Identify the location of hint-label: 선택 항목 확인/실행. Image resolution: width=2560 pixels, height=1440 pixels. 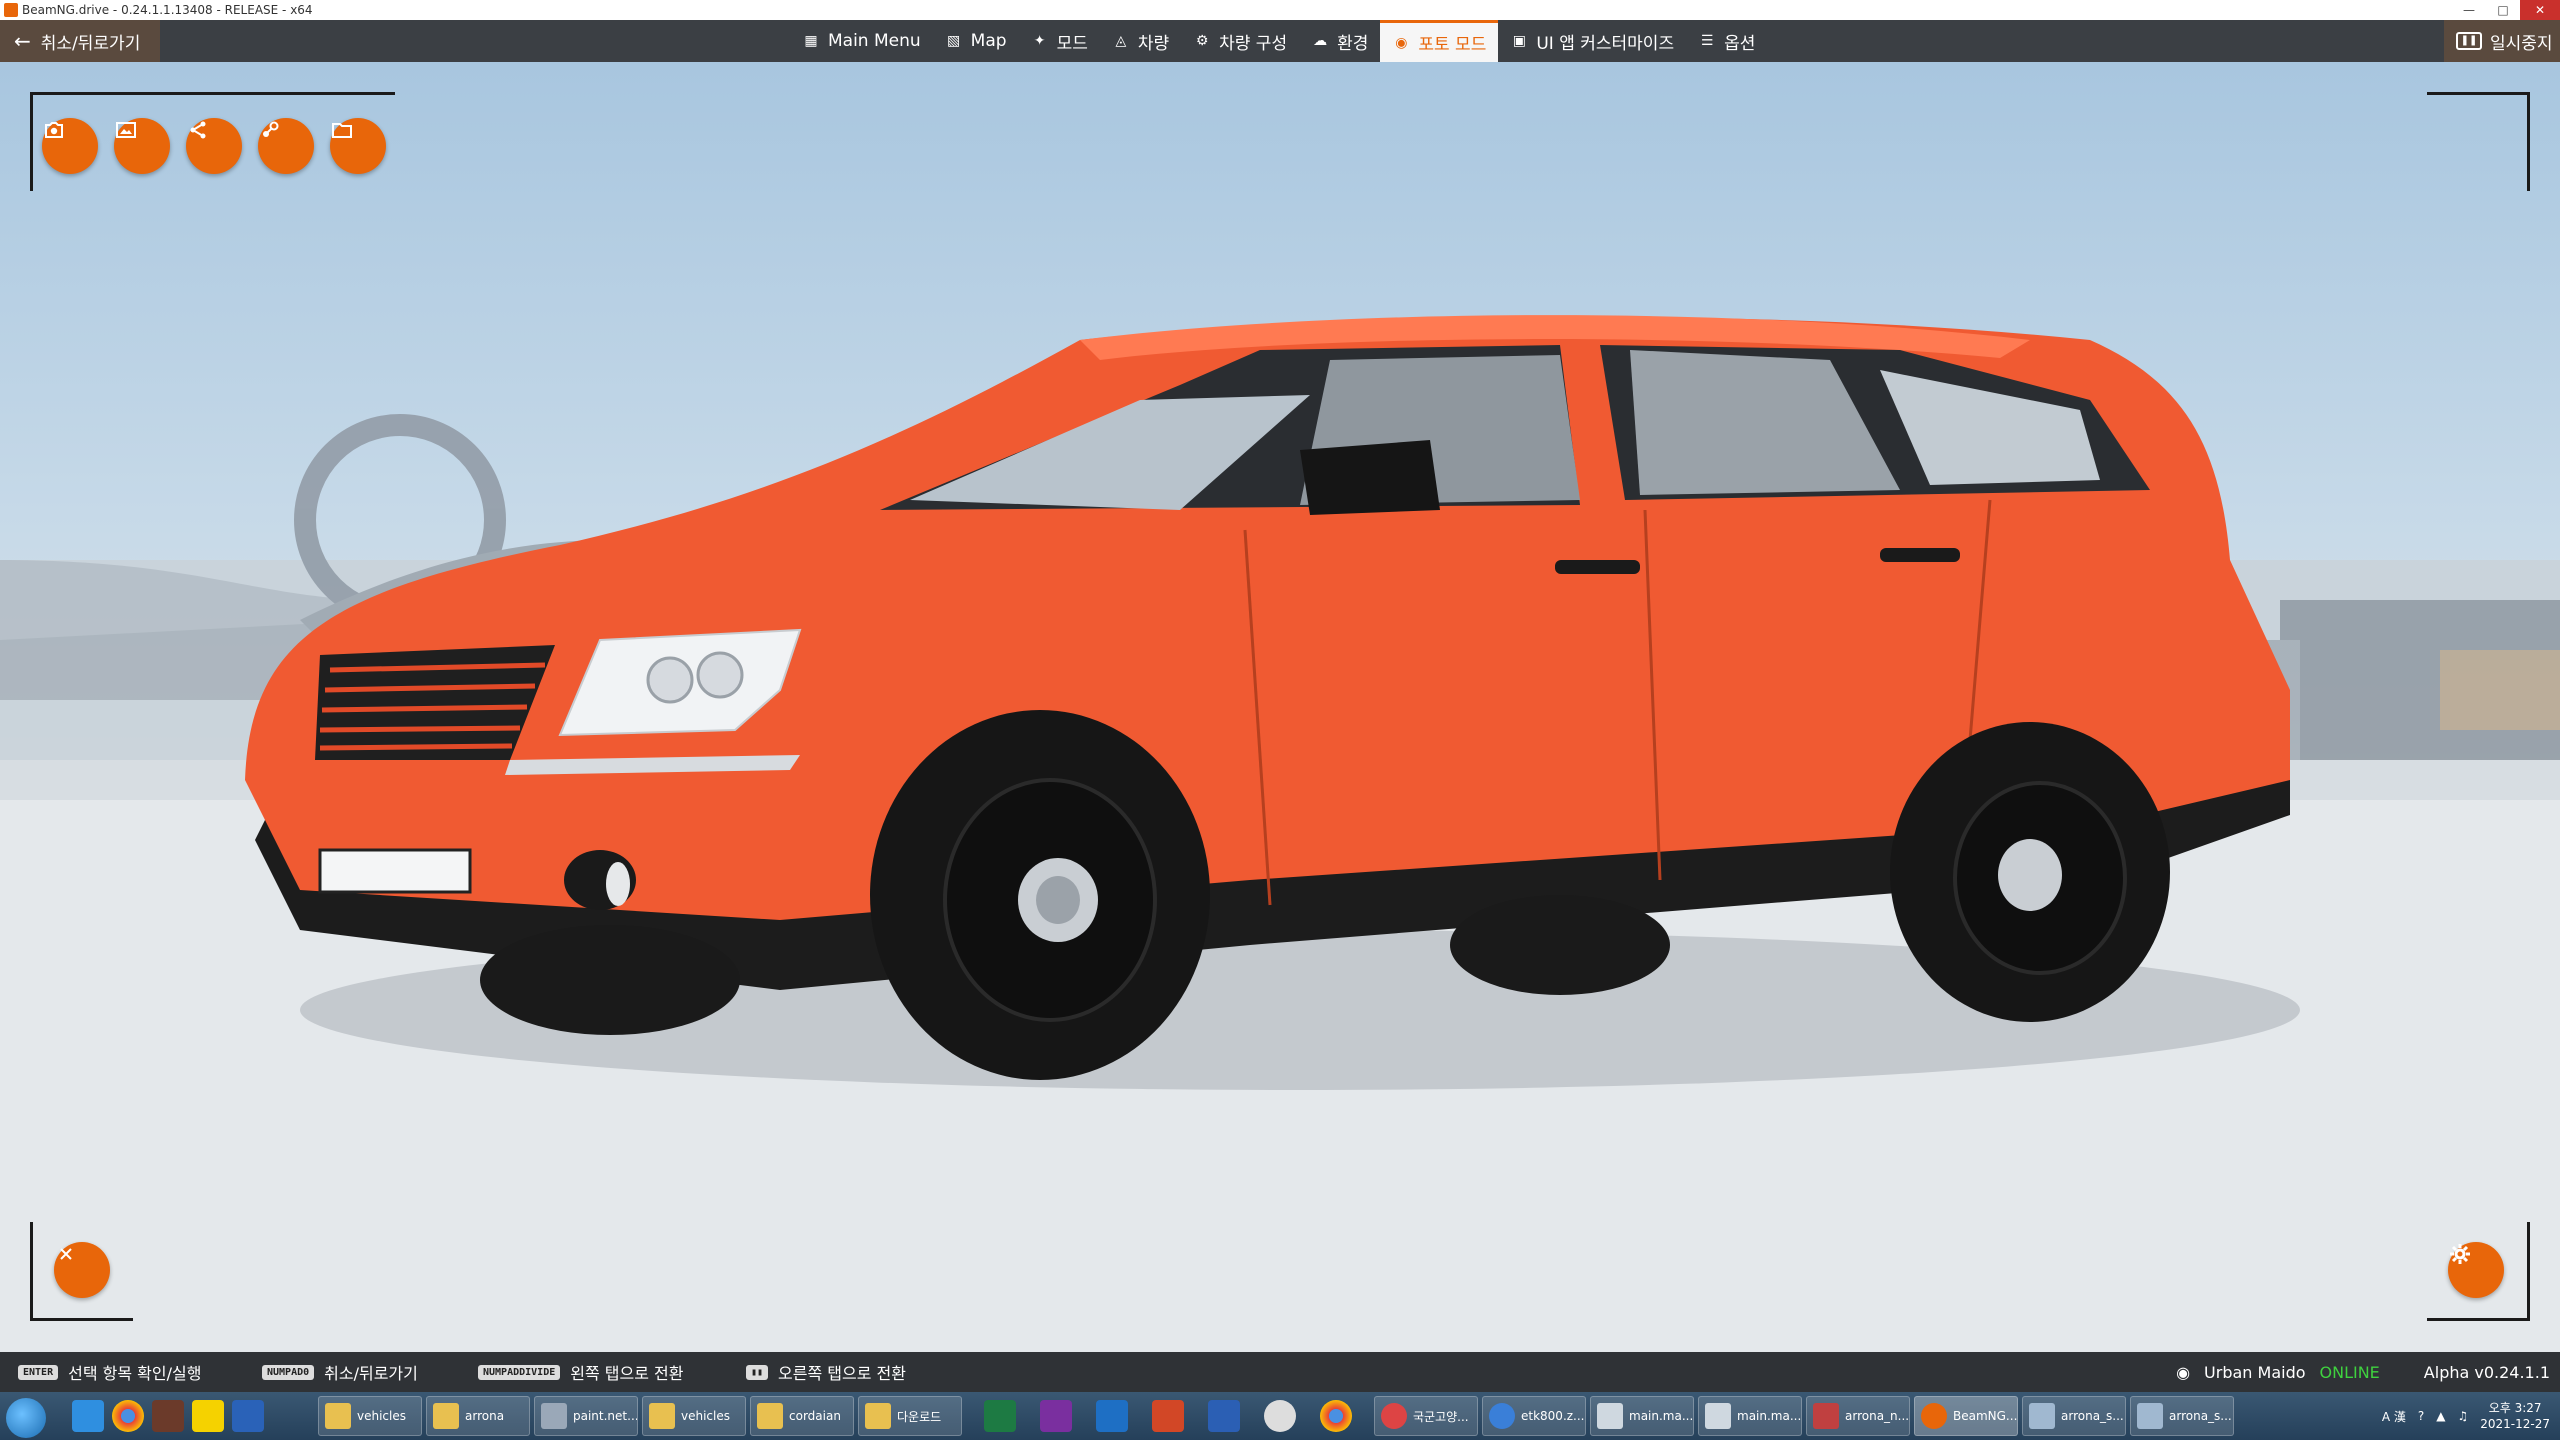
(135, 1373).